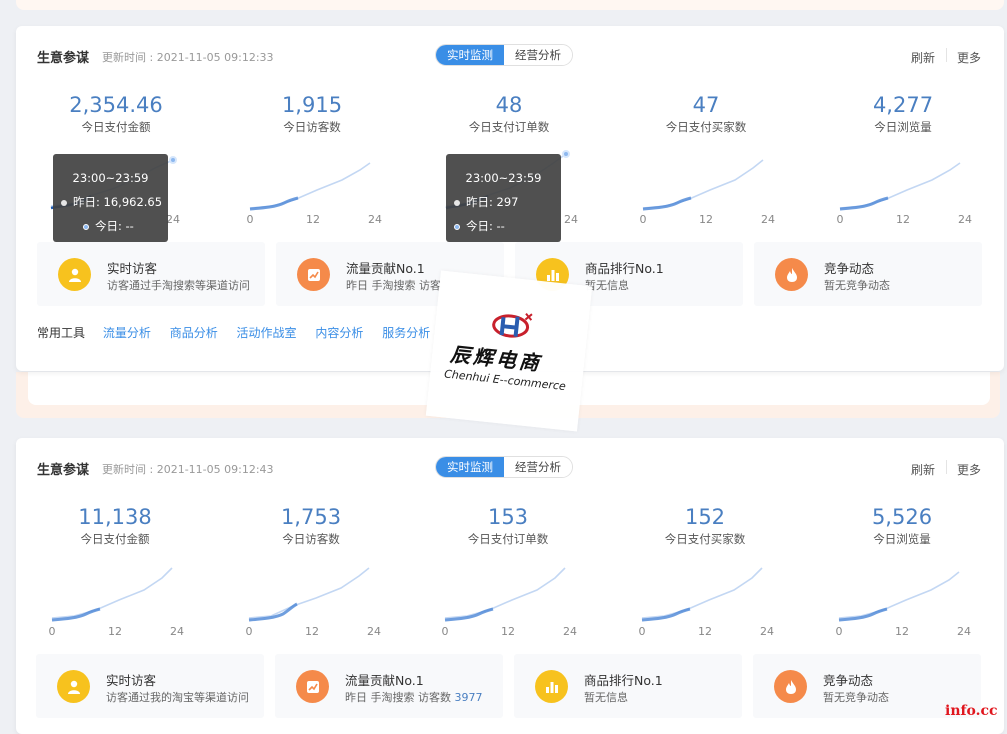 This screenshot has height=734, width=1007. Describe the element at coordinates (177, 697) in the screenshot. I see `card-desc: 访客通过我的淘宝等渠道访问` at that location.